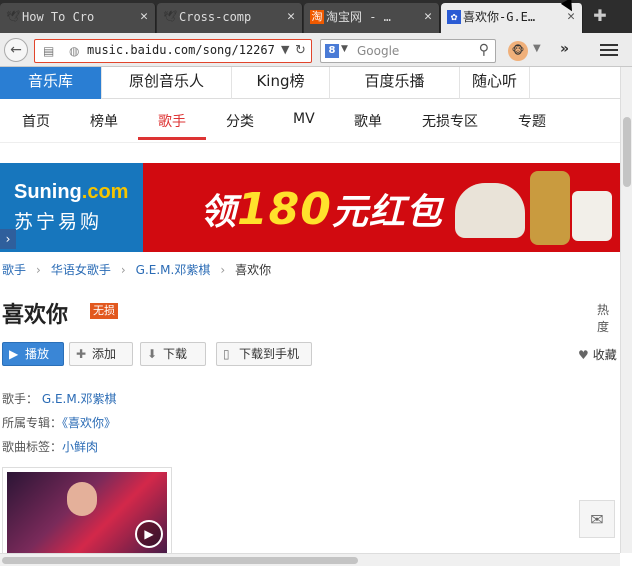  I want to click on favorite-button: ♥ 收藏, so click(597, 354).